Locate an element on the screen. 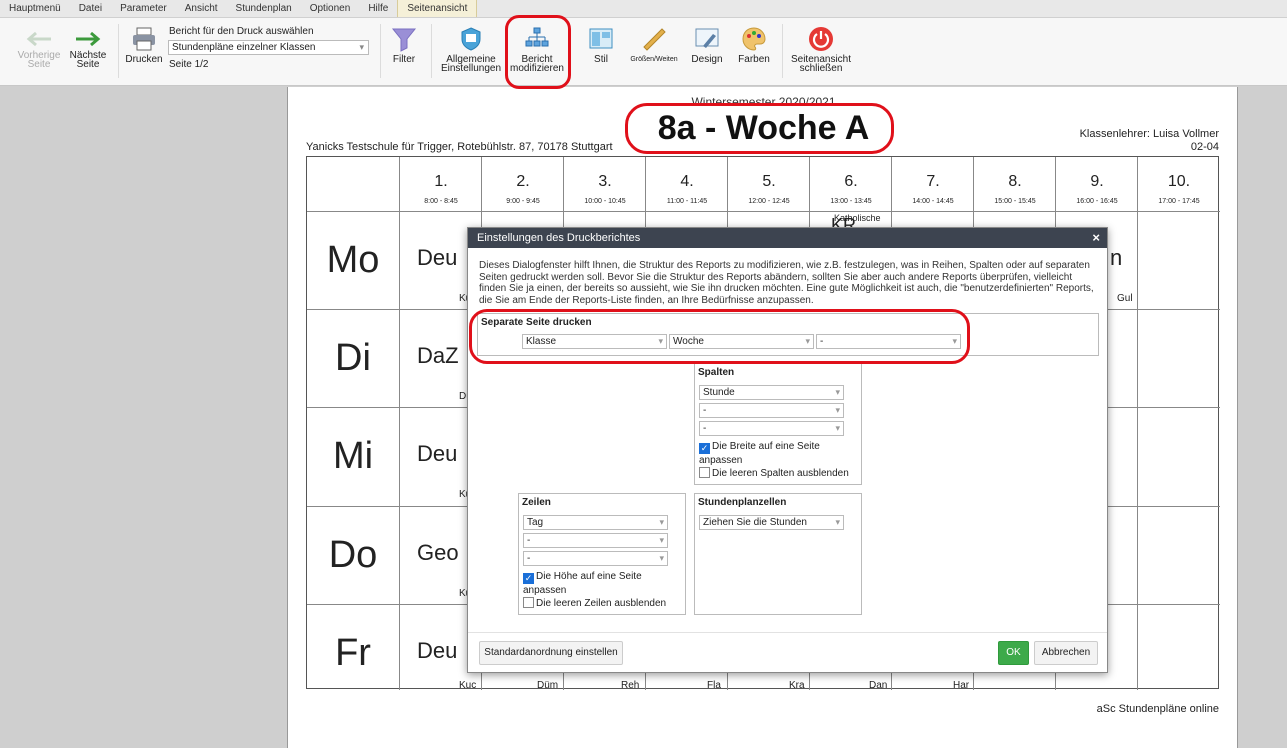 This screenshot has width=1287, height=748. period-header: 2. 9:00 - 9:45 is located at coordinates (523, 184).